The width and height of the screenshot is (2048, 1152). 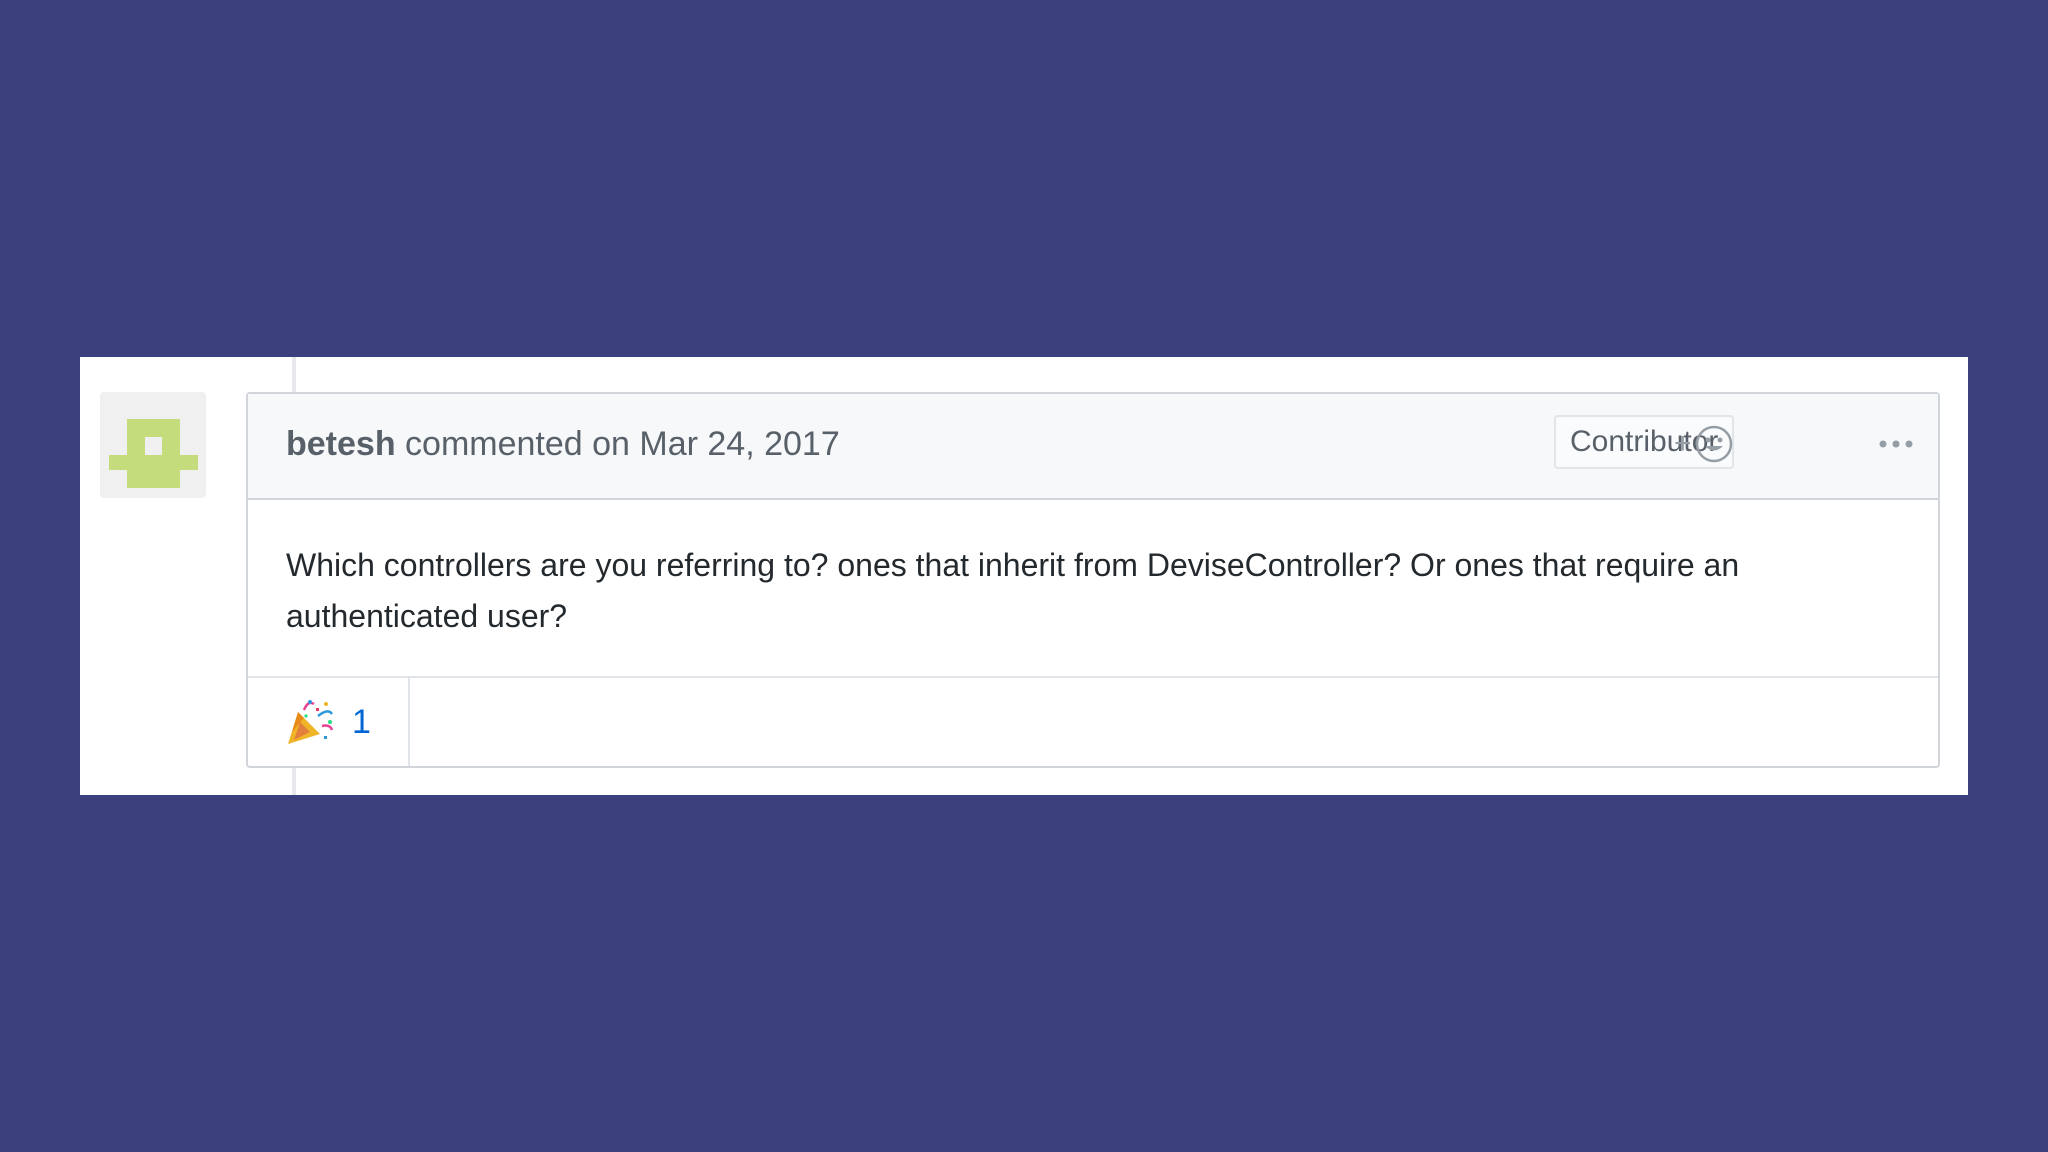 I want to click on party-popper-icon, so click(x=311, y=722).